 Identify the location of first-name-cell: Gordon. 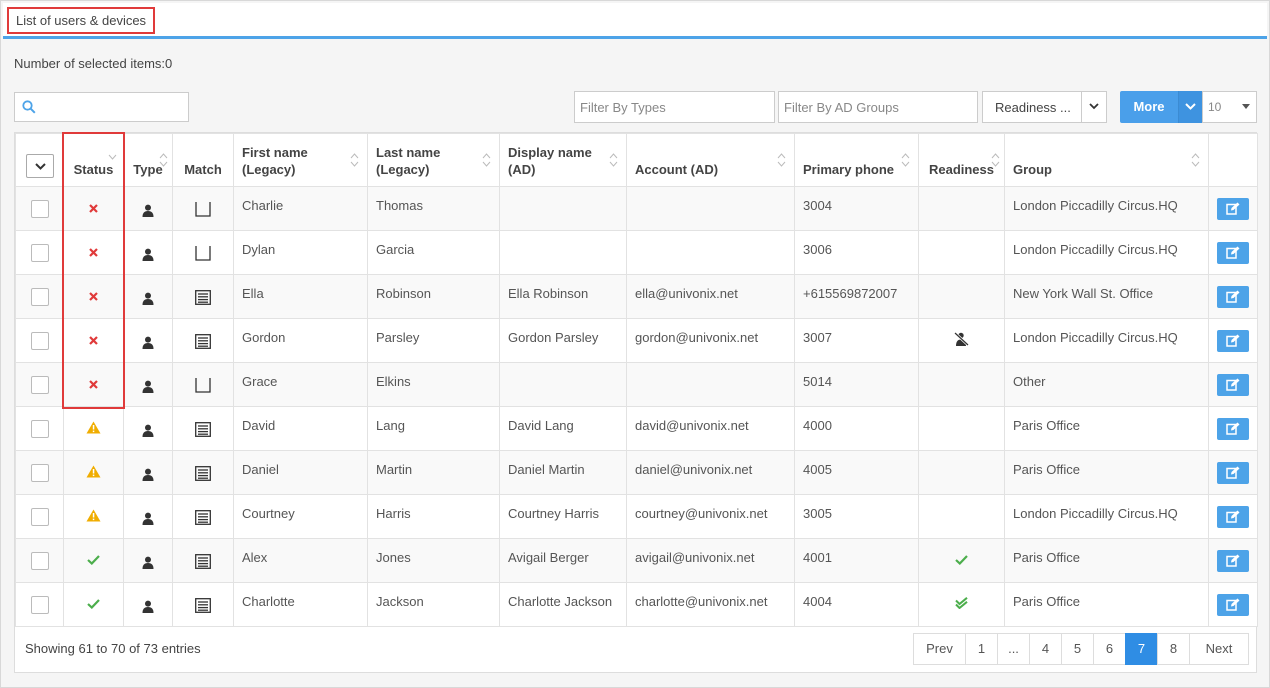
(300, 340).